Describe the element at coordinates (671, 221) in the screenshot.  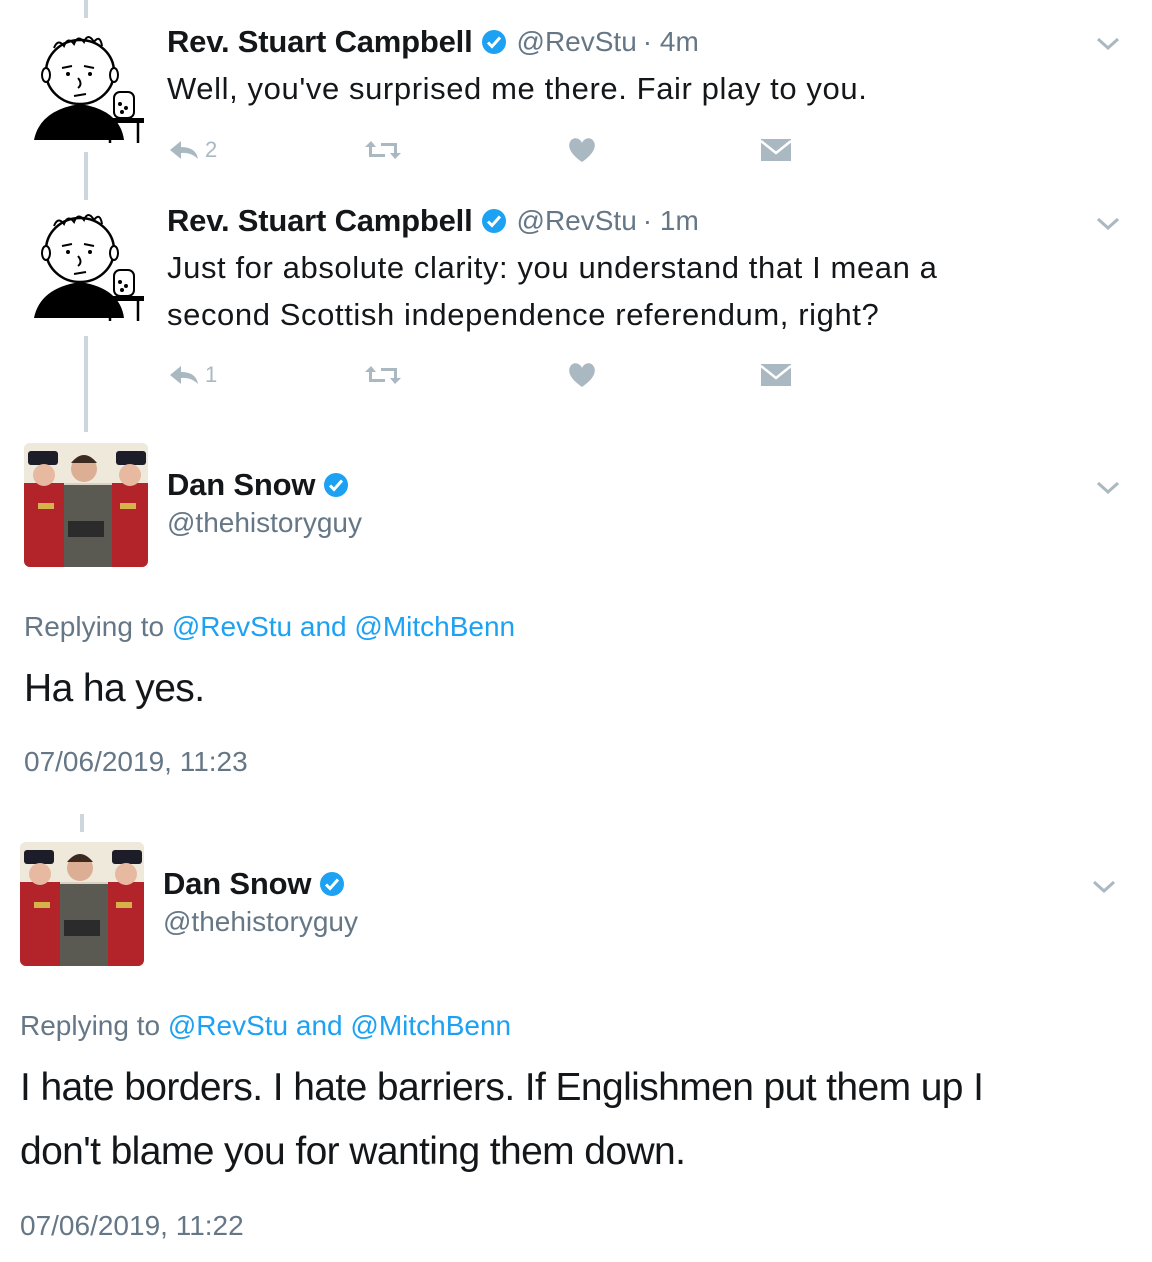
I see `tweet-time: · 1m` at that location.